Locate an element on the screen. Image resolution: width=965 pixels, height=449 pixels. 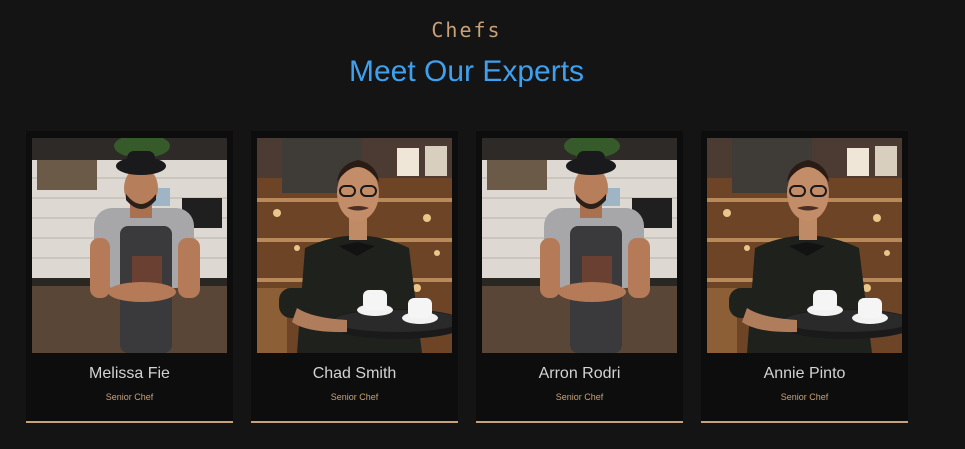
team-card: Annie Pinto Senior Chef is located at coordinates (804, 277).